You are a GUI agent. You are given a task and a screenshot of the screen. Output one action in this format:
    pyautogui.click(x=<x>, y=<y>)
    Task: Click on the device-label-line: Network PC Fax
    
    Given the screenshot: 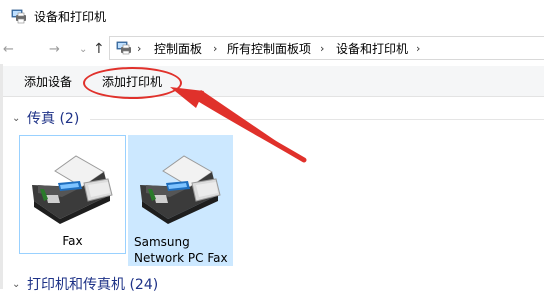 What is the action you would take?
    pyautogui.click(x=181, y=258)
    